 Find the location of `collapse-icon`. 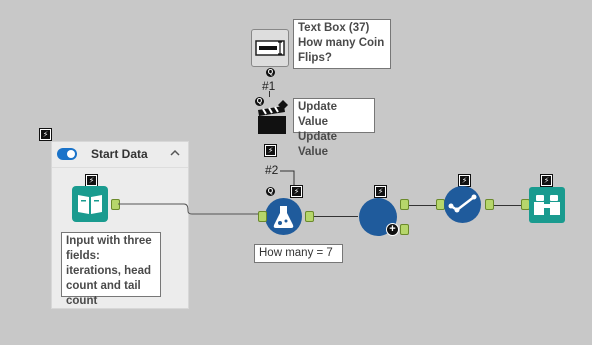

collapse-icon is located at coordinates (175, 153).